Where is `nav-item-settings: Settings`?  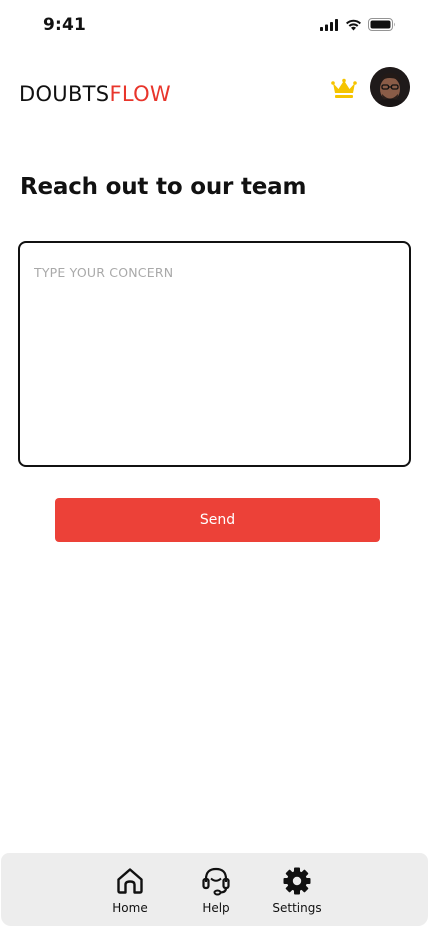 nav-item-settings: Settings is located at coordinates (297, 890).